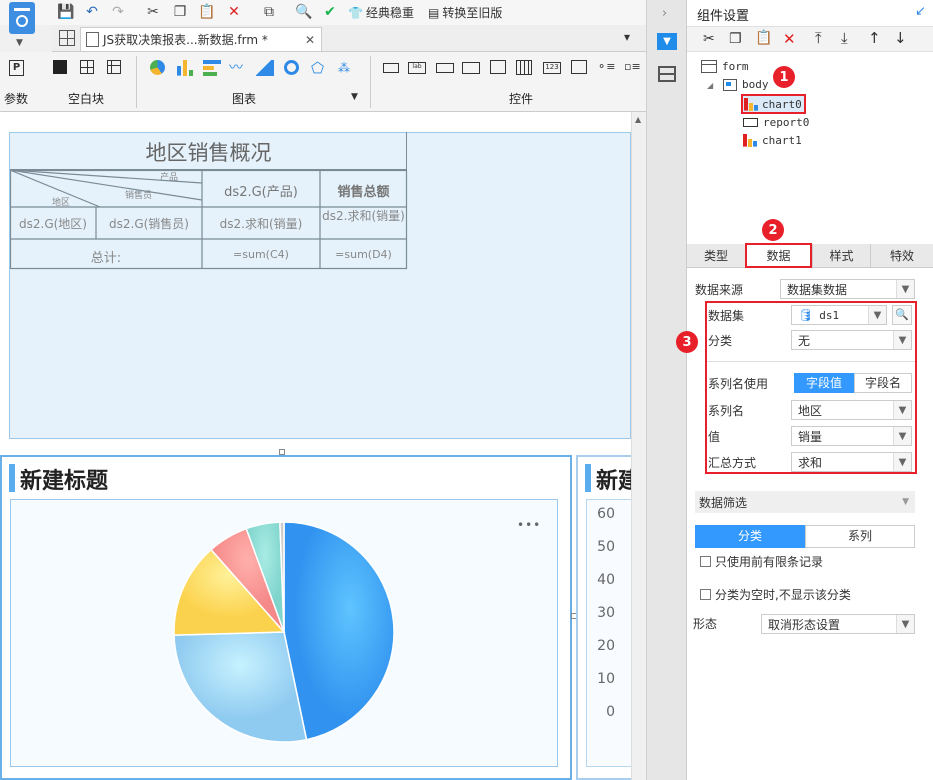 The height and width of the screenshot is (780, 933). What do you see at coordinates (310, 40) in the screenshot?
I see `close-tab-icon: ✕` at bounding box center [310, 40].